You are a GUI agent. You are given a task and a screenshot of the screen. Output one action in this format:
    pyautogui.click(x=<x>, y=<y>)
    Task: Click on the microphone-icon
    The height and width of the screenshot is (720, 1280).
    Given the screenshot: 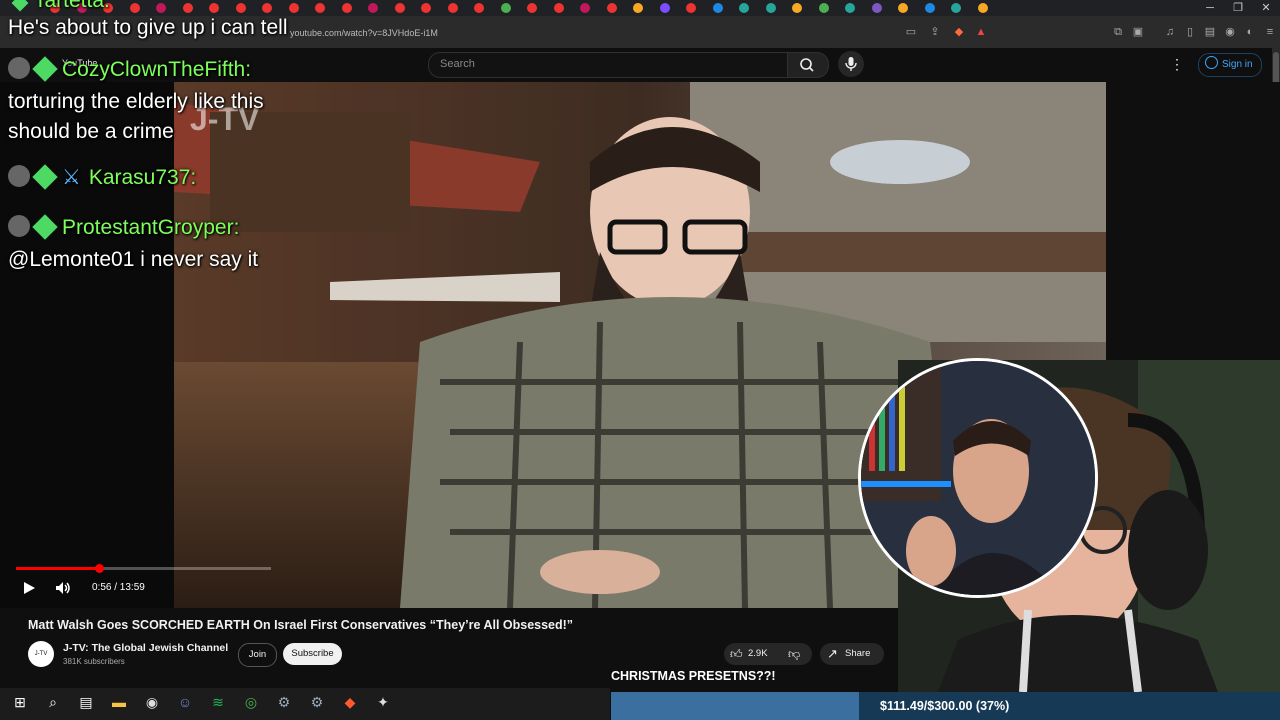 What is the action you would take?
    pyautogui.click(x=851, y=64)
    